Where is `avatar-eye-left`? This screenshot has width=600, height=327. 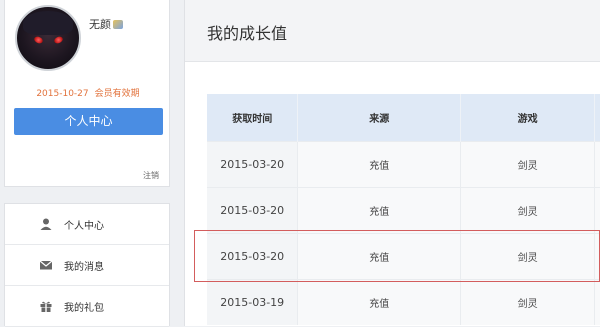 avatar-eye-left is located at coordinates (38, 40).